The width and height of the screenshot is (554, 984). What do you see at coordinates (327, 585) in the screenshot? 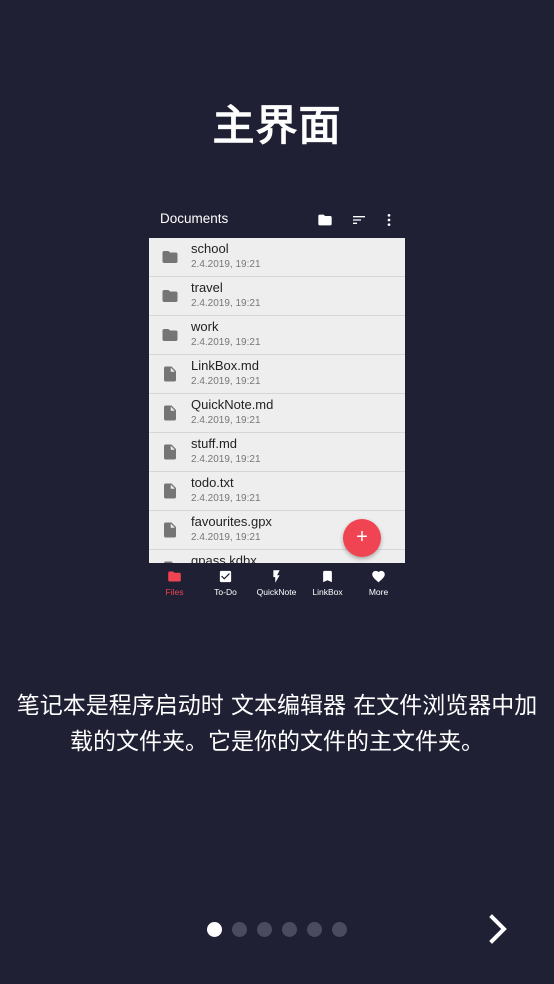
I see `nav-item-linkbox: LinkBox` at bounding box center [327, 585].